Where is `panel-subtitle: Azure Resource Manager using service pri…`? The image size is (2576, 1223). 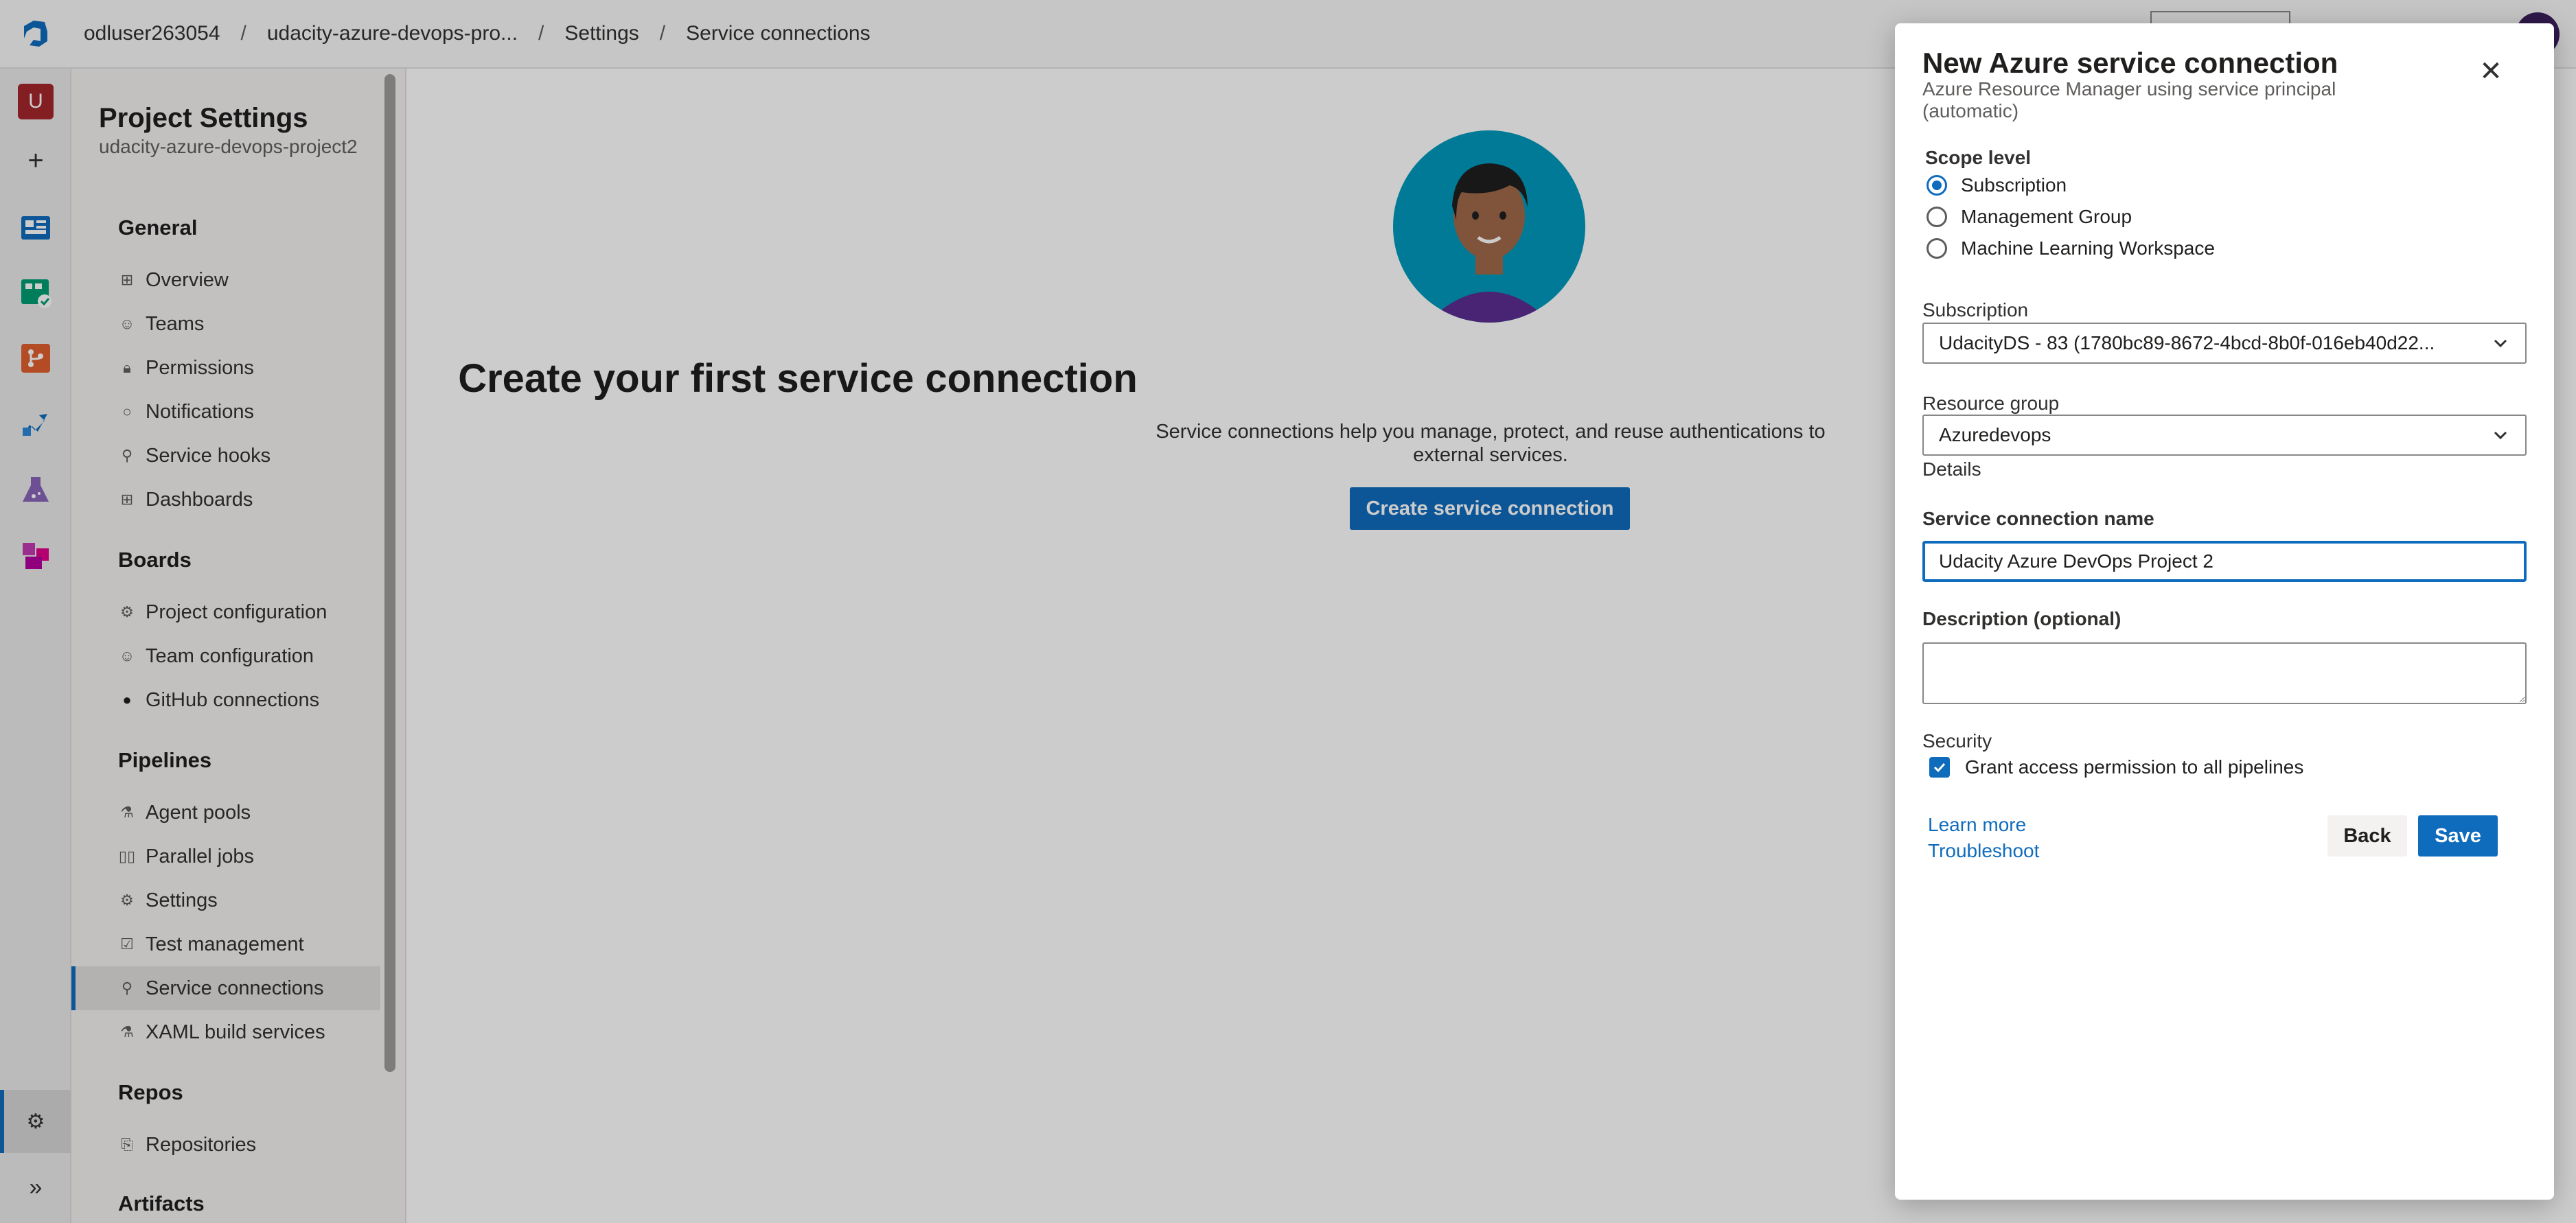
panel-subtitle: Azure Resource Manager using service pri… is located at coordinates (2129, 99).